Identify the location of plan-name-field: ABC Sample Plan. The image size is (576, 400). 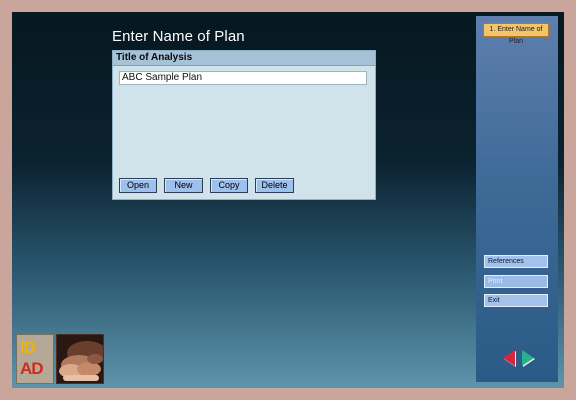
(243, 78).